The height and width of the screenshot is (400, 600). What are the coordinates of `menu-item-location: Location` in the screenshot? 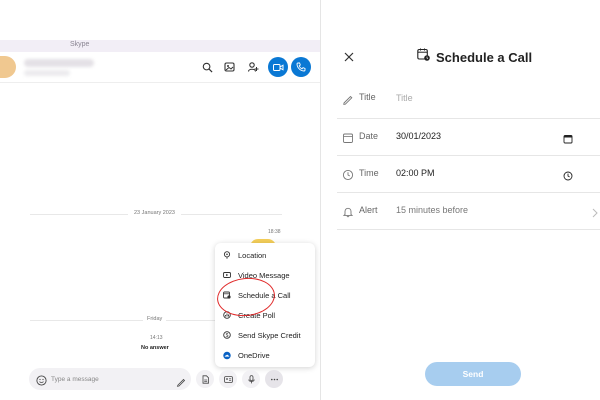 It's located at (265, 255).